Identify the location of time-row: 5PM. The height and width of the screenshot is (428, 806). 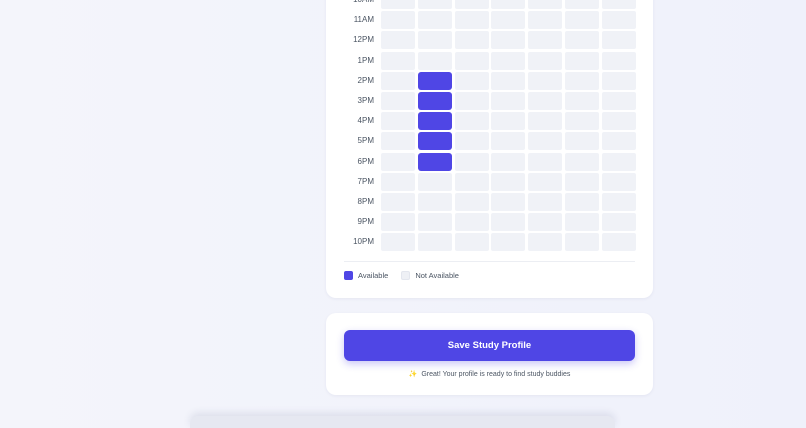
(489, 141).